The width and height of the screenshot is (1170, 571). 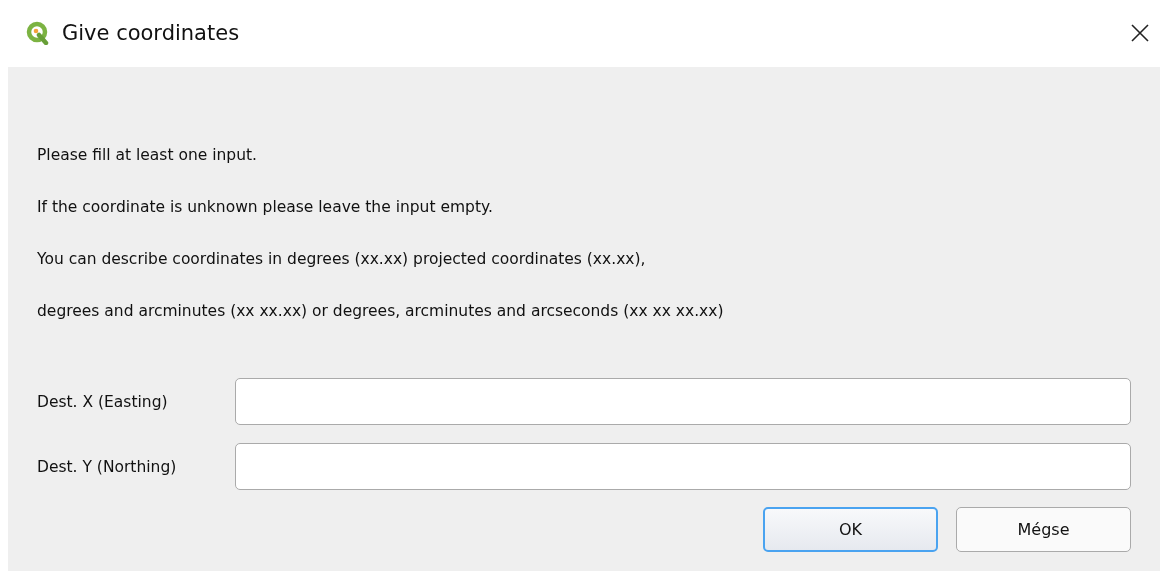 I want to click on field-label: Dest. Y (Northing), so click(x=107, y=466).